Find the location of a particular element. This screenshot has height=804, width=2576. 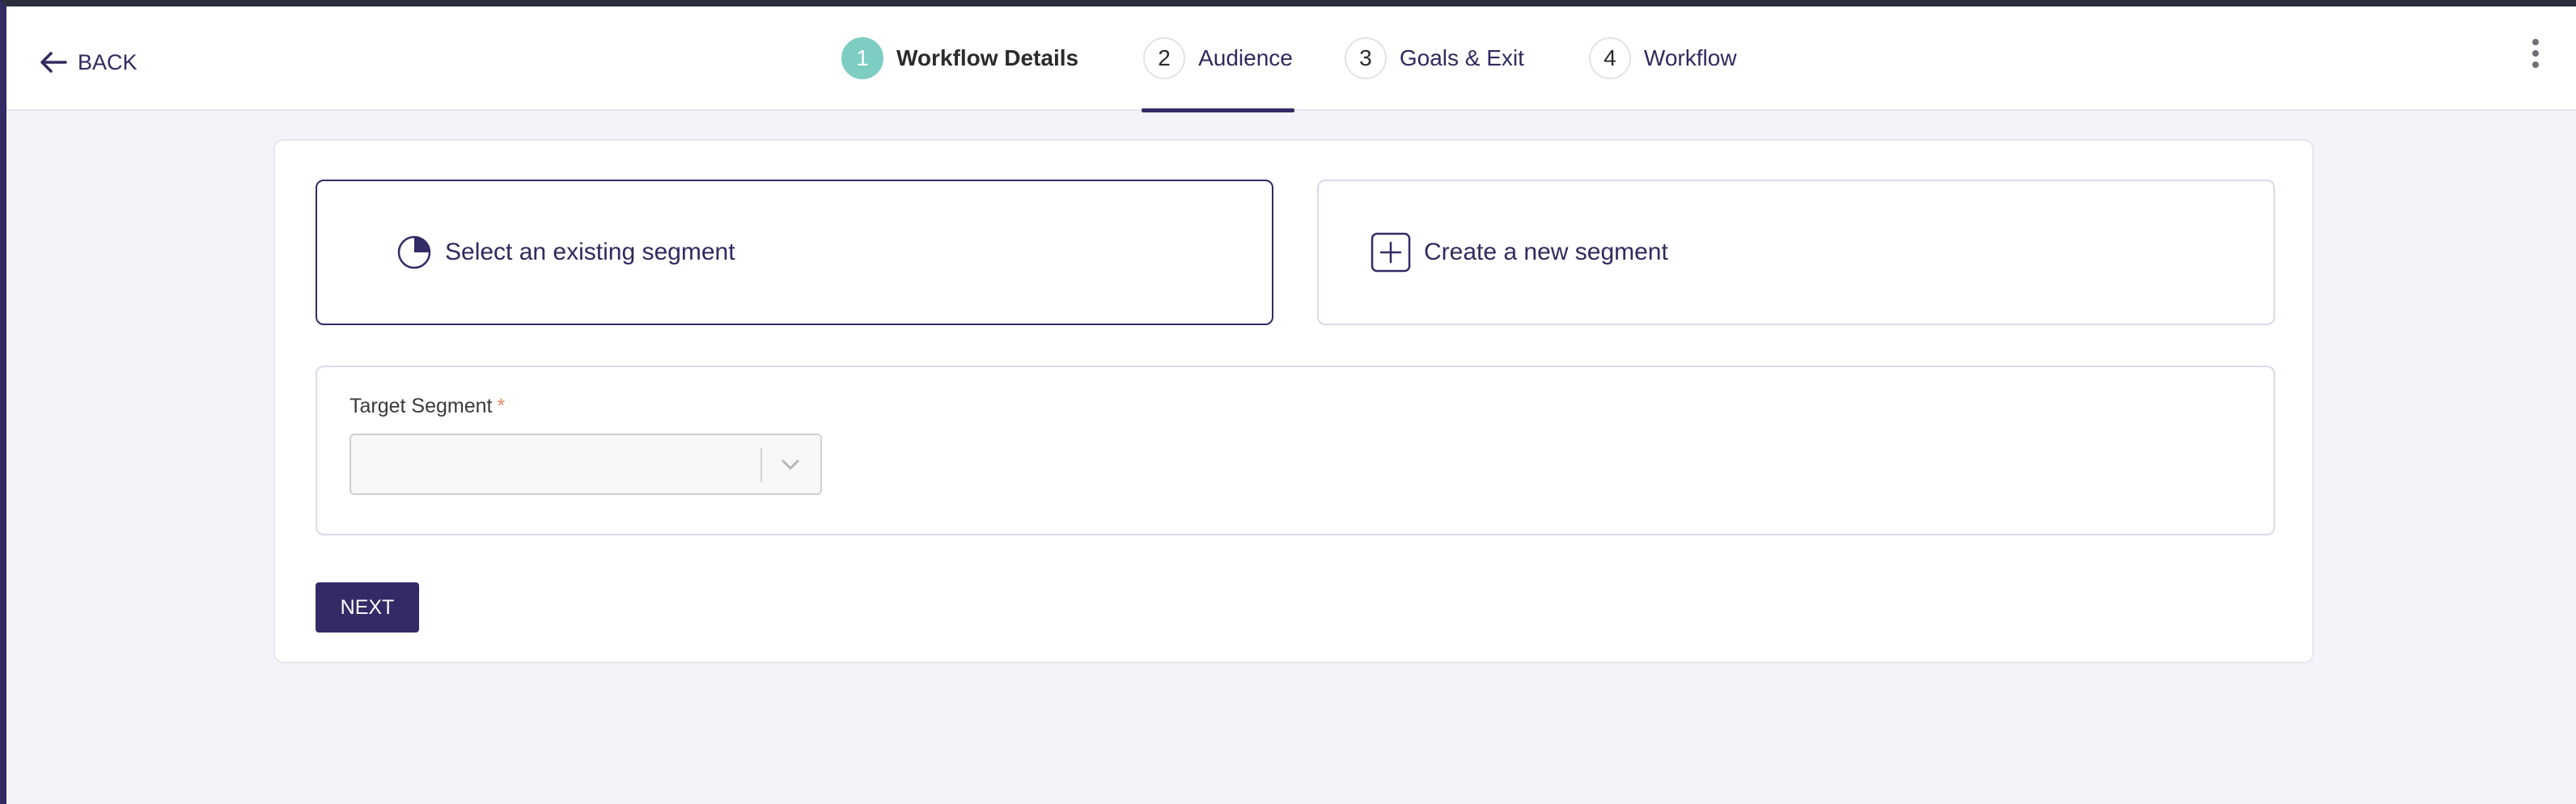

pie-chart-icon is located at coordinates (414, 252).